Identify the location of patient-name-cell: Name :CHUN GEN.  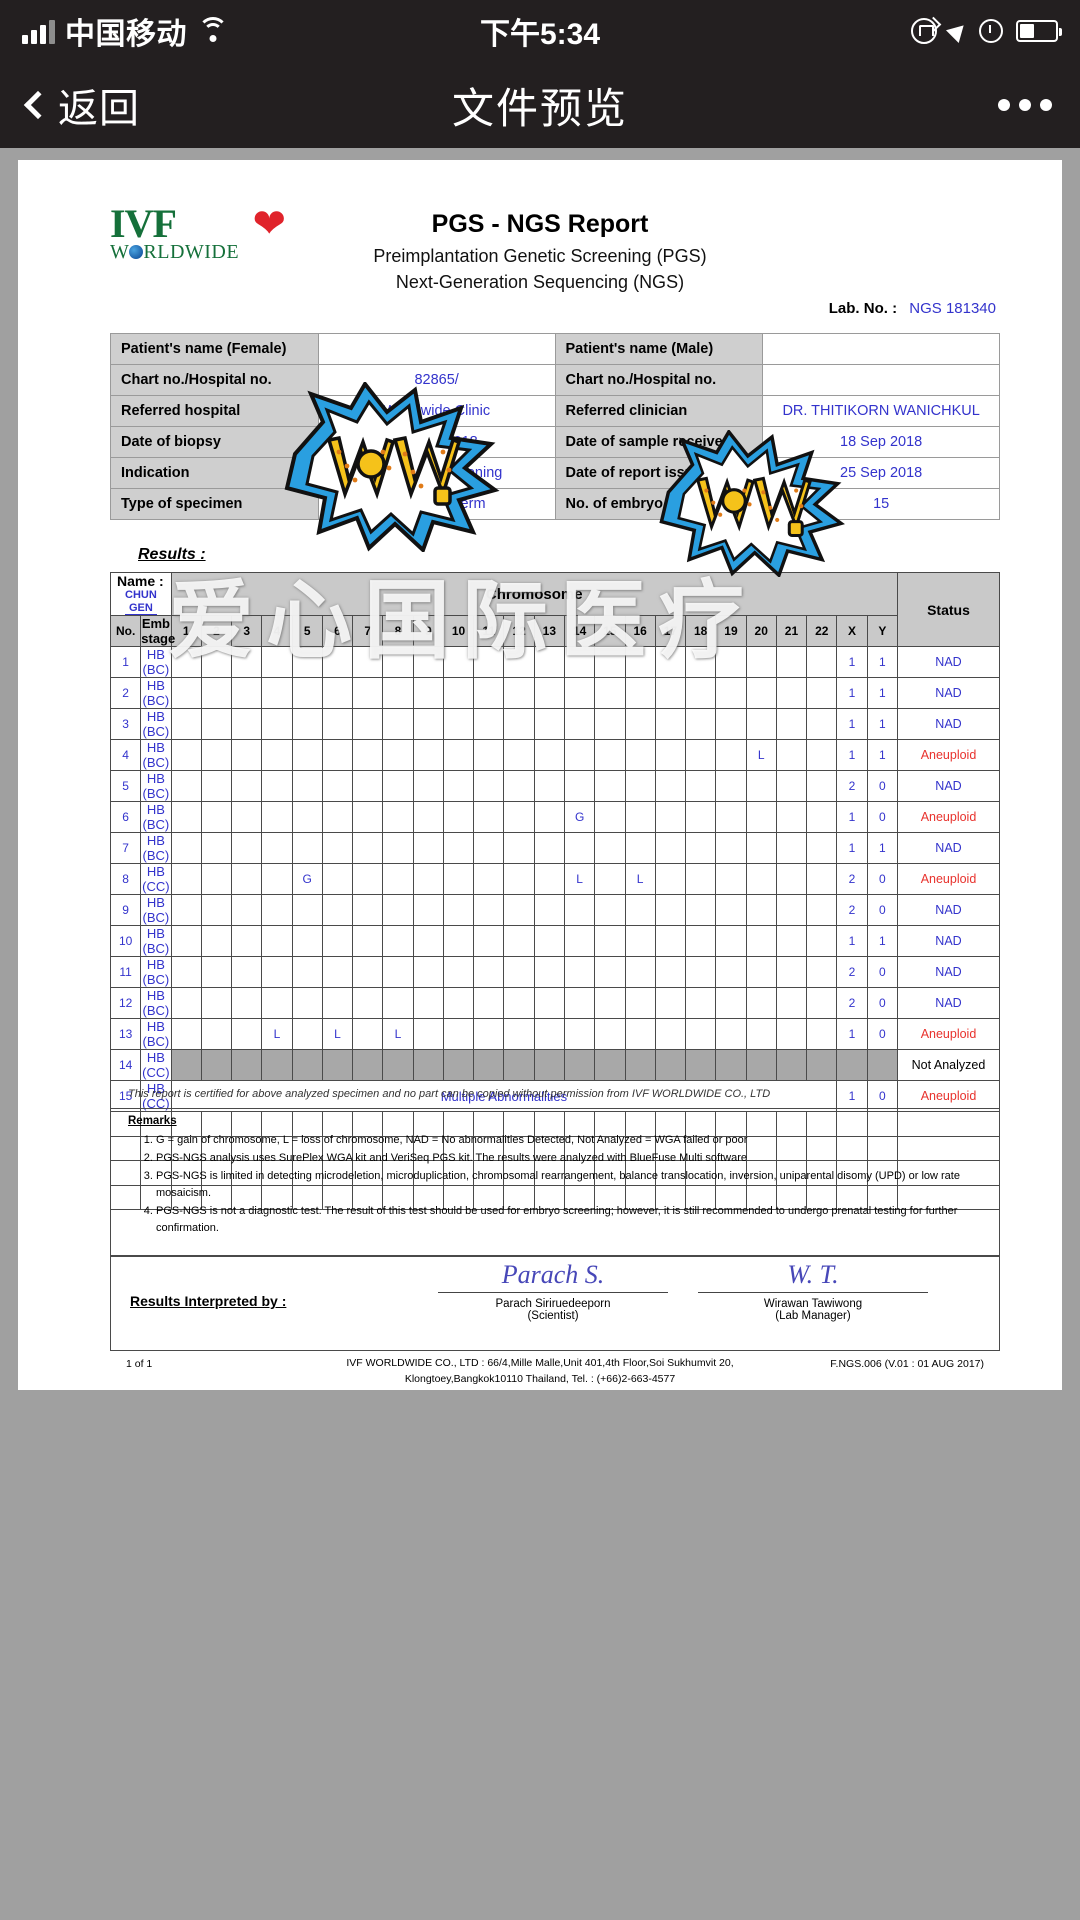
(141, 594).